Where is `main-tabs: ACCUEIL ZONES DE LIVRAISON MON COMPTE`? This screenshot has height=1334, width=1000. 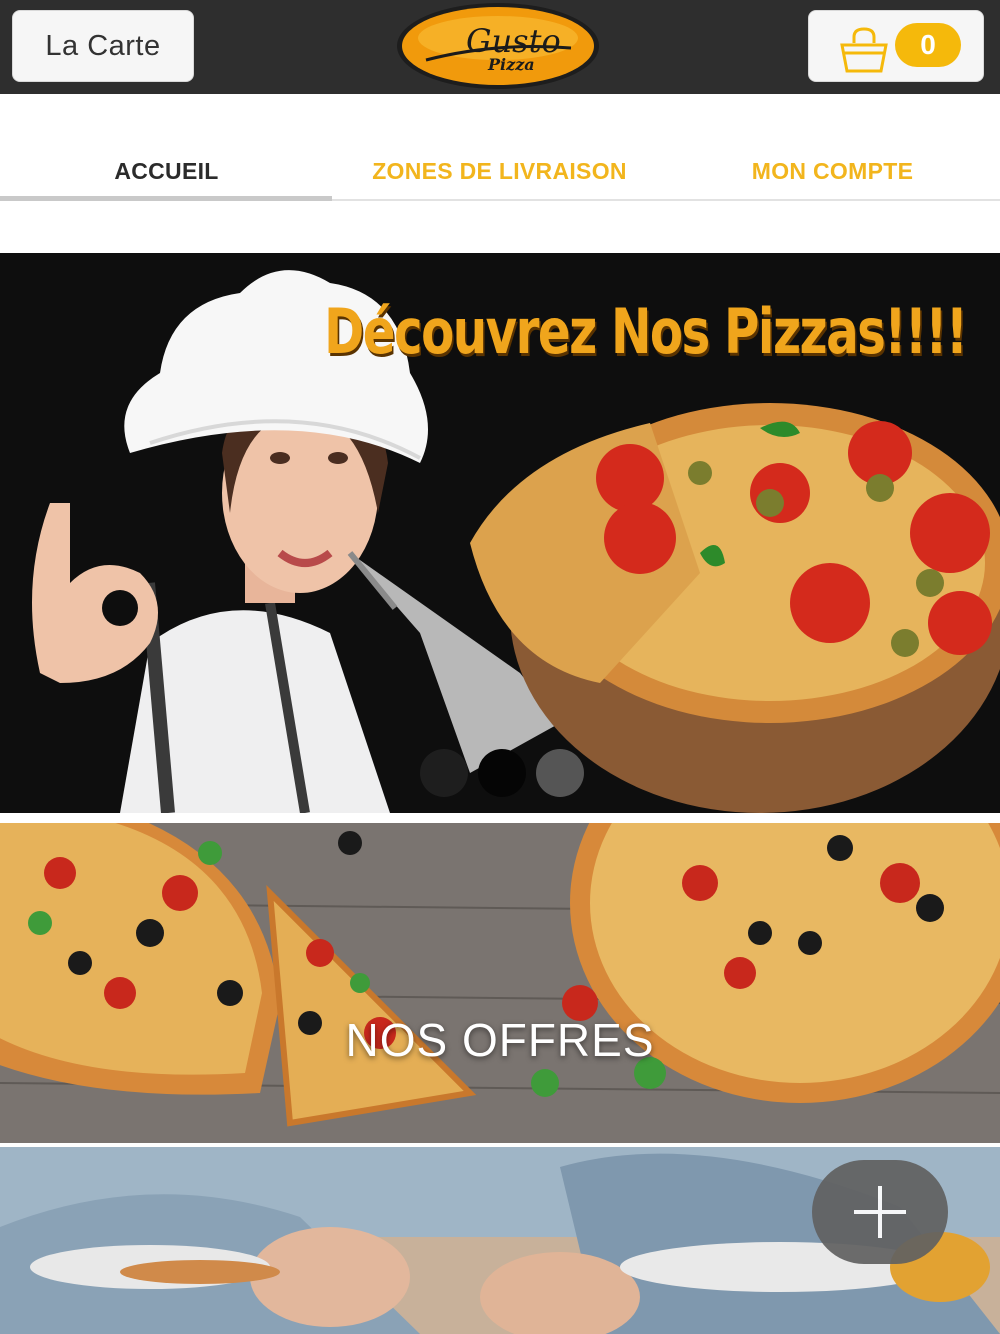
main-tabs: ACCUEIL ZONES DE LIVRAISON MON COMPTE is located at coordinates (500, 171).